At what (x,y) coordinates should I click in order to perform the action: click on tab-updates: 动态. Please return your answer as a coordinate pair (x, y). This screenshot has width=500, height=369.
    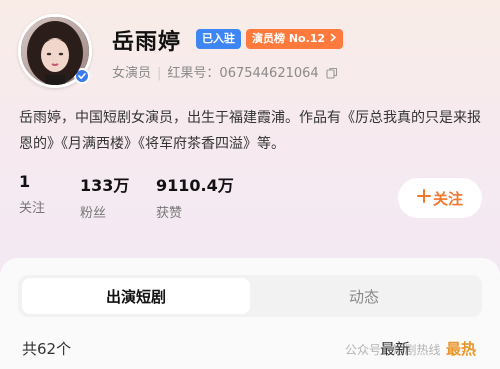
    Looking at the image, I should click on (364, 296).